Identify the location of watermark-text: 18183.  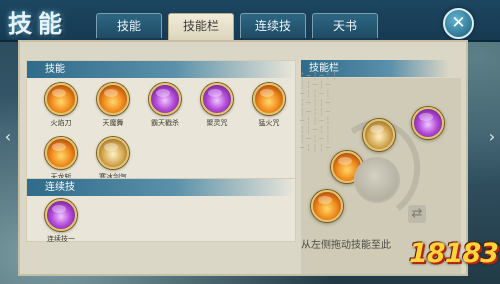
(454, 253).